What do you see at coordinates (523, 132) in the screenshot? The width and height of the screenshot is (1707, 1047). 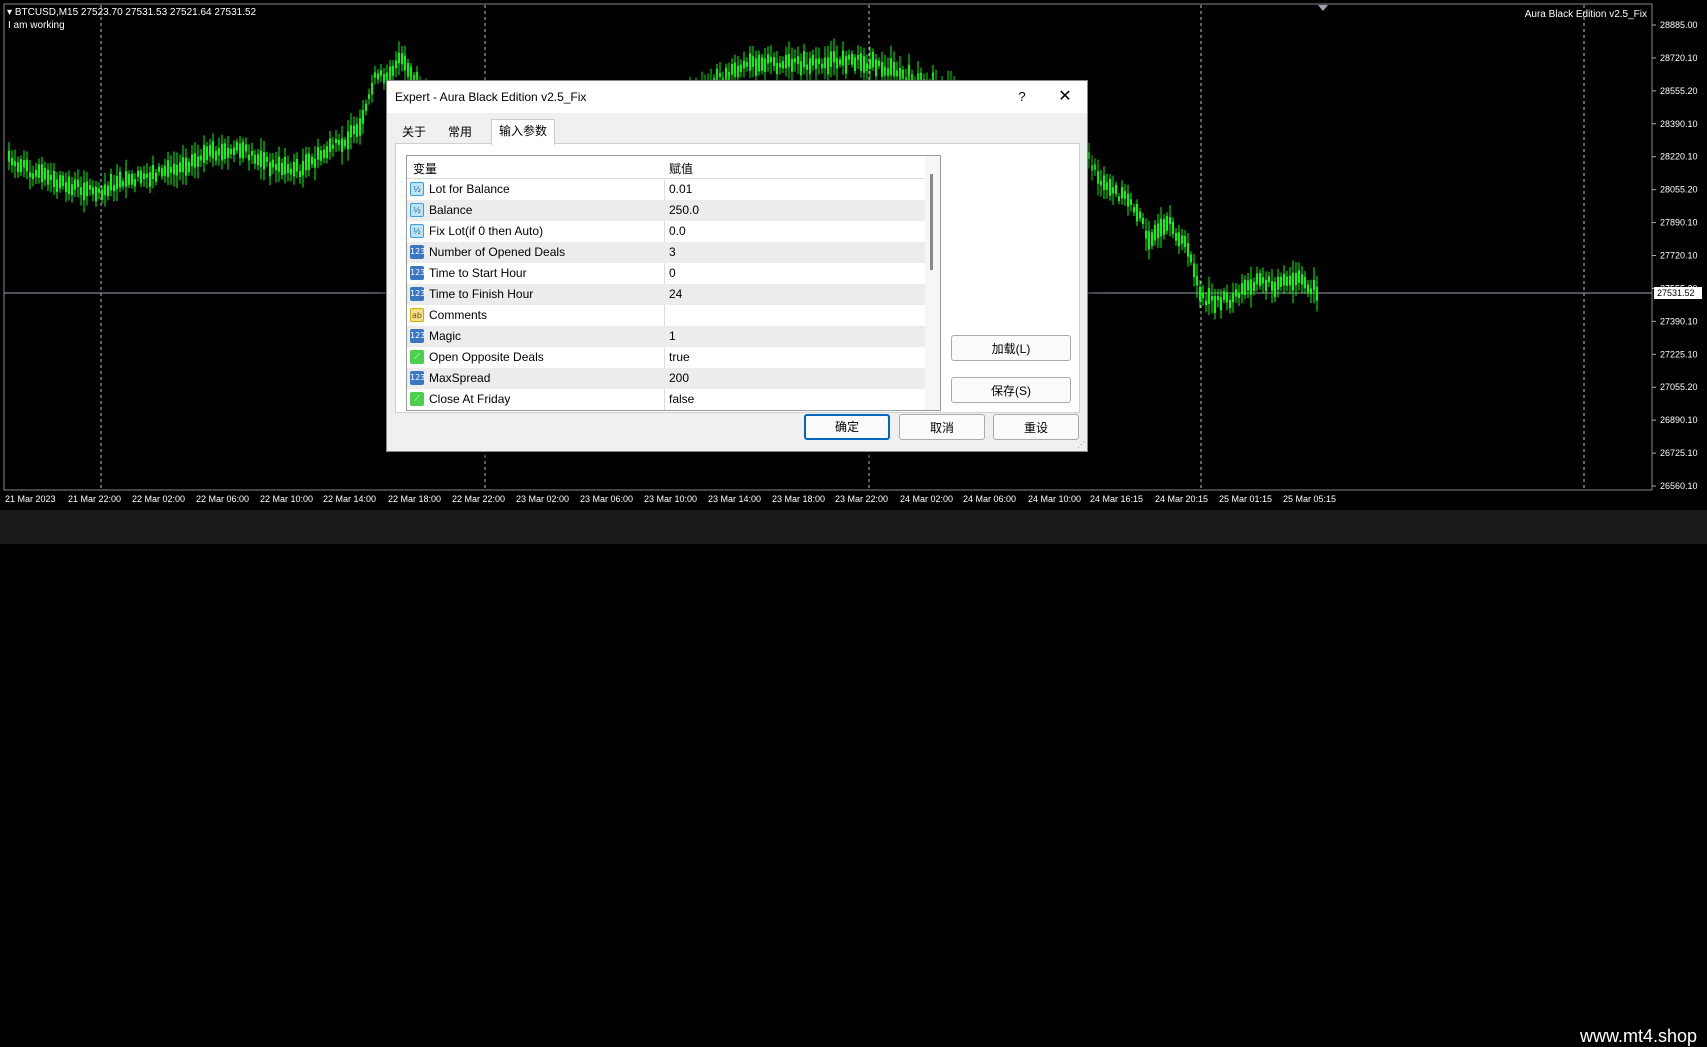 I see `tab-inputs: 输入参数` at bounding box center [523, 132].